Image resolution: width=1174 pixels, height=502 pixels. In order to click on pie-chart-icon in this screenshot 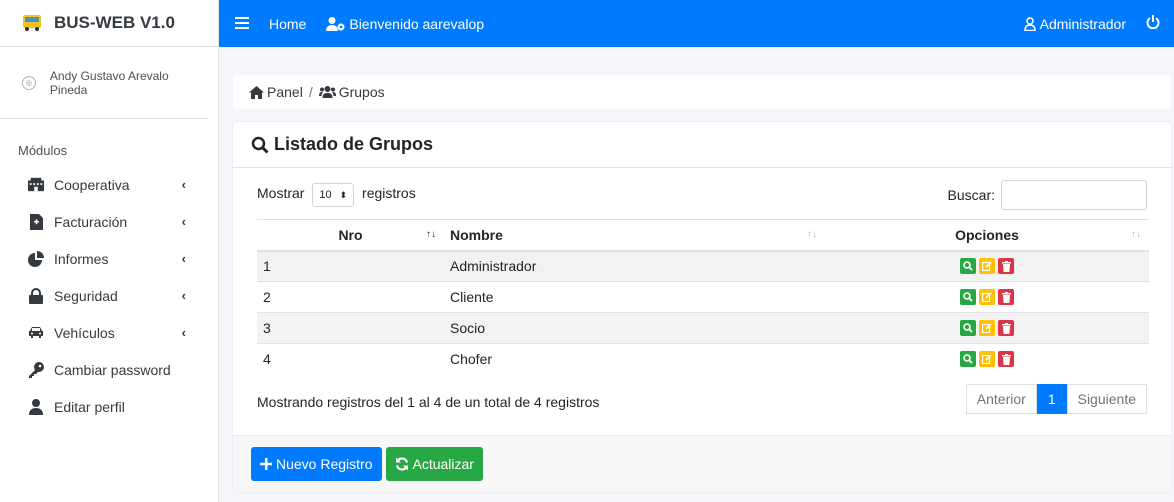, I will do `click(36, 258)`.